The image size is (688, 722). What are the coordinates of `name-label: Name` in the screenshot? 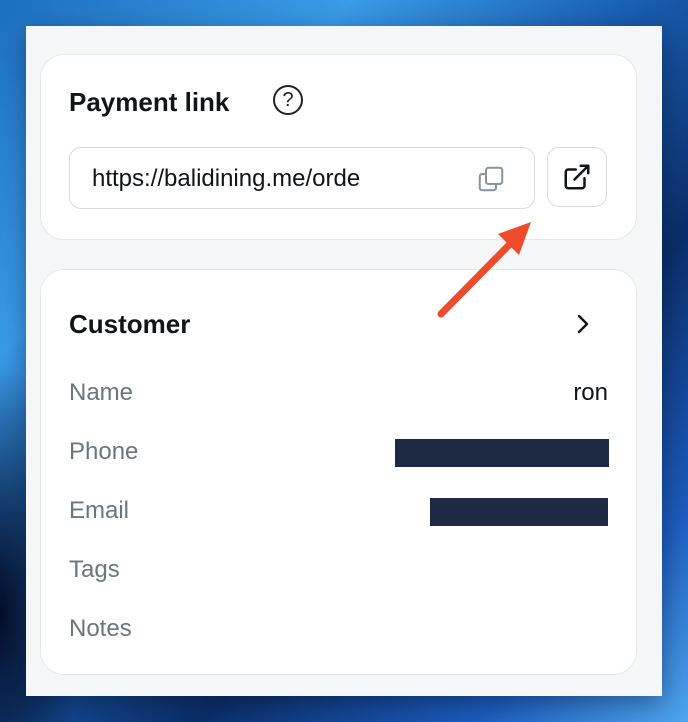 It's located at (101, 392).